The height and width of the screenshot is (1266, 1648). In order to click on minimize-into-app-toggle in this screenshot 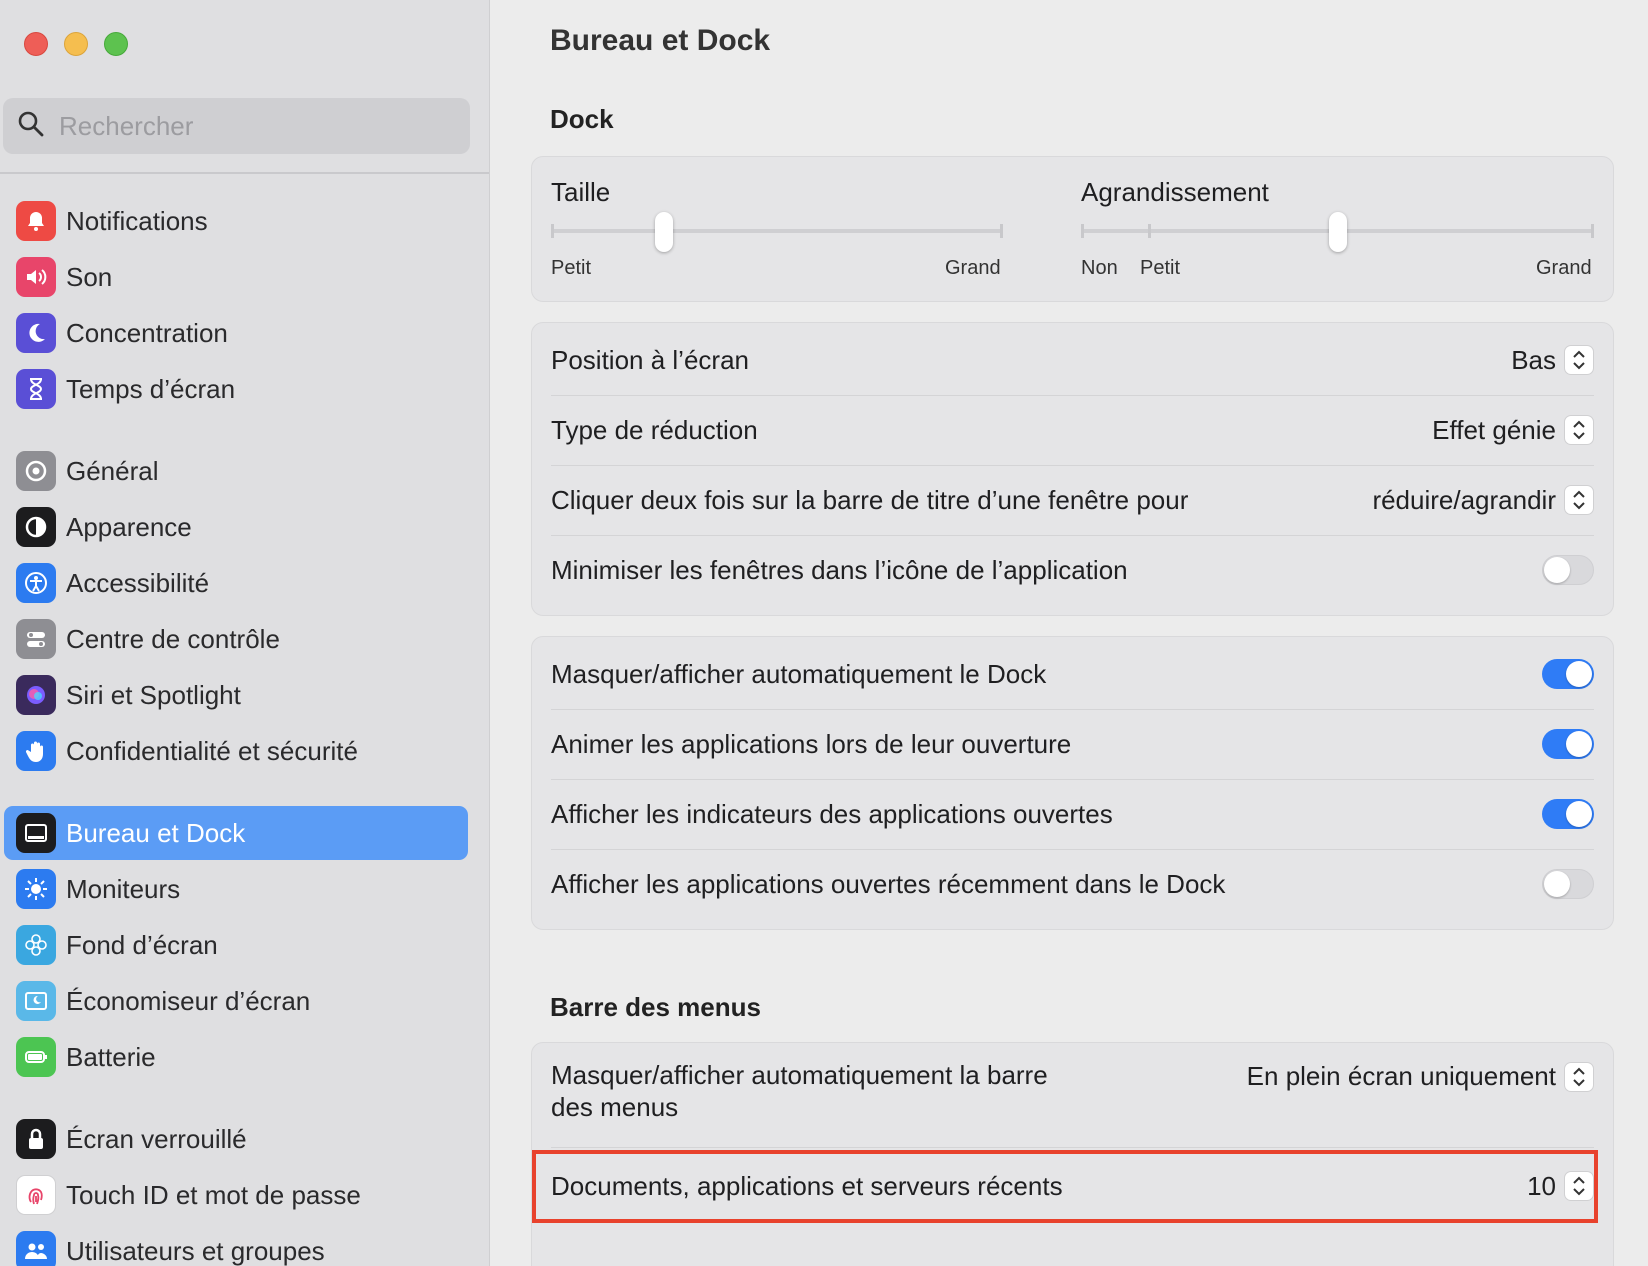, I will do `click(1568, 570)`.